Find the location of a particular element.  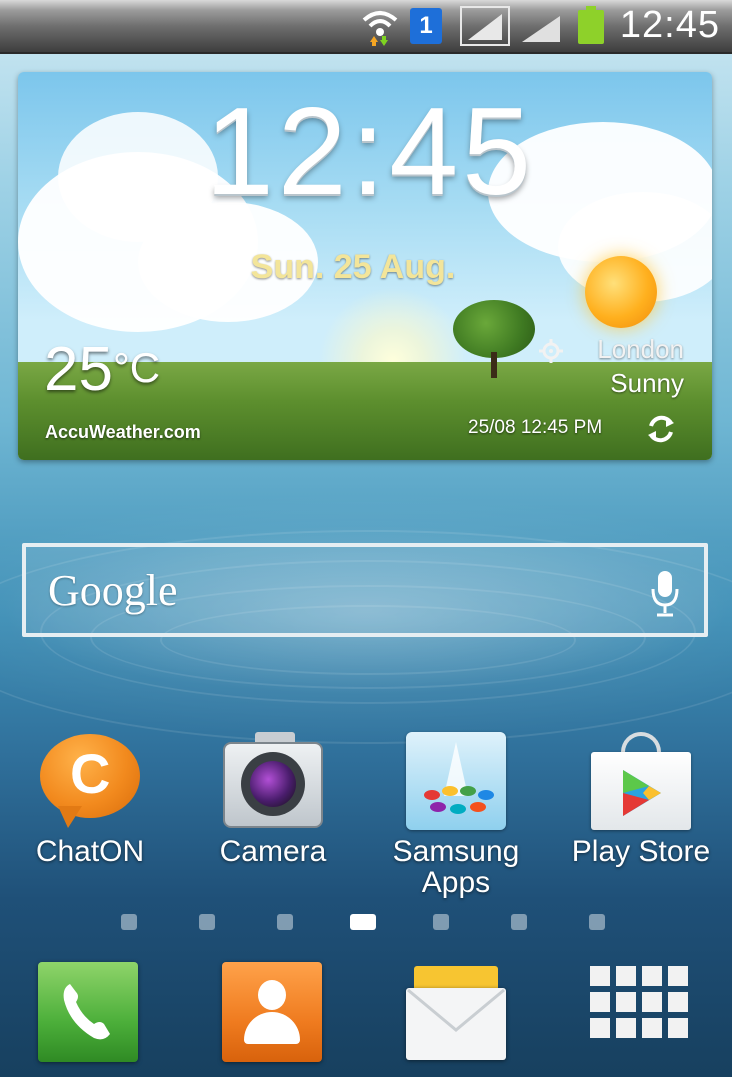

google-logo: Google is located at coordinates (113, 590).